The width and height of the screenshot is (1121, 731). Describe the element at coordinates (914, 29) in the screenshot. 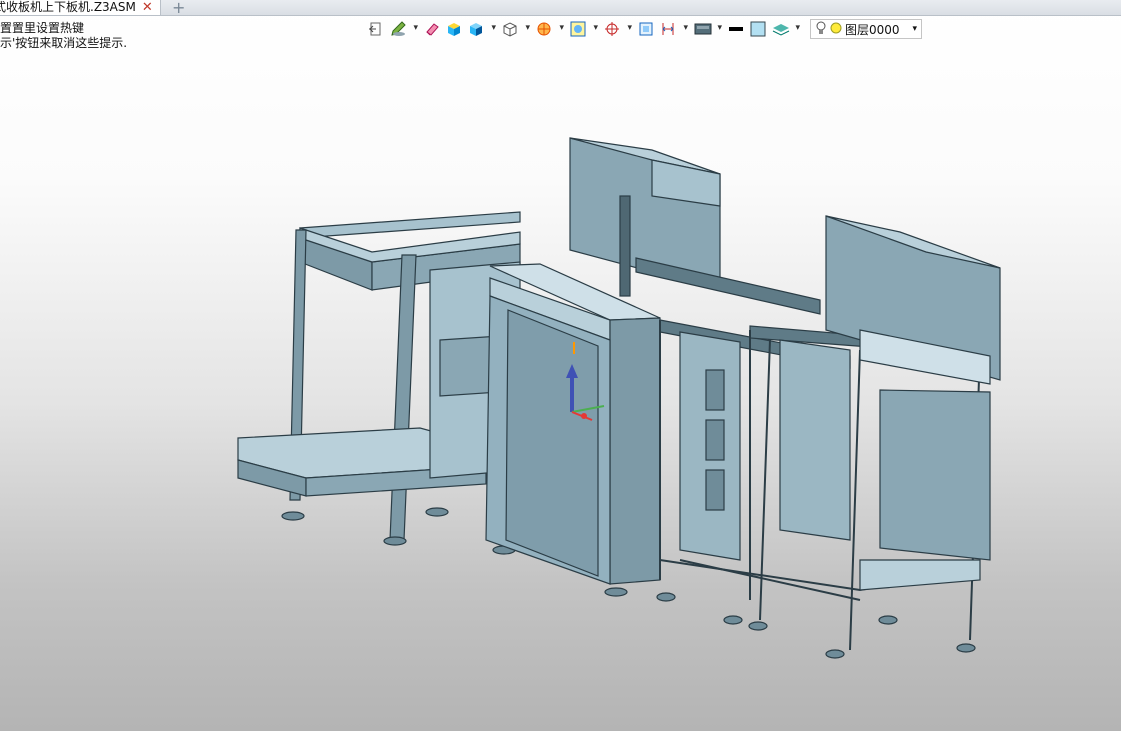

I see `chevron-down-icon: ▾` at that location.